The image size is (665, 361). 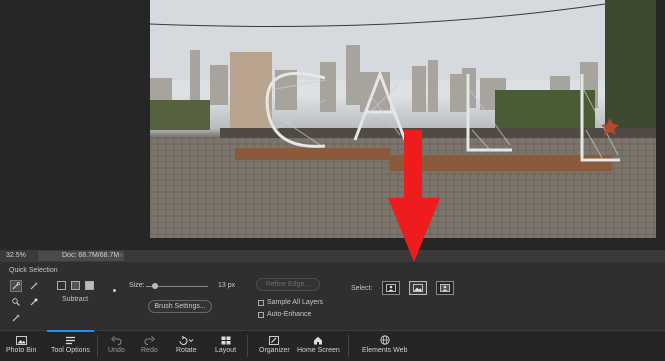 I want to click on photo-bin-button: Photo Bin, so click(x=21, y=343).